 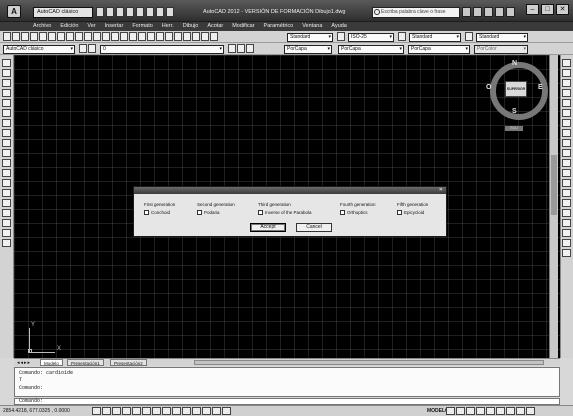 I want to click on preview-icon, so click(x=43, y=36).